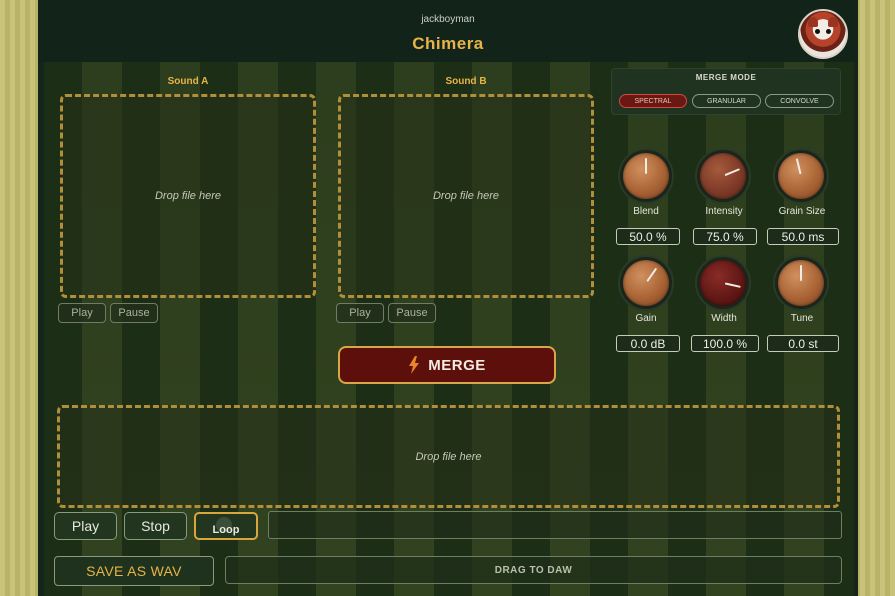 The width and height of the screenshot is (895, 596). I want to click on sound-a-drop-text: Drop file here, so click(188, 196).